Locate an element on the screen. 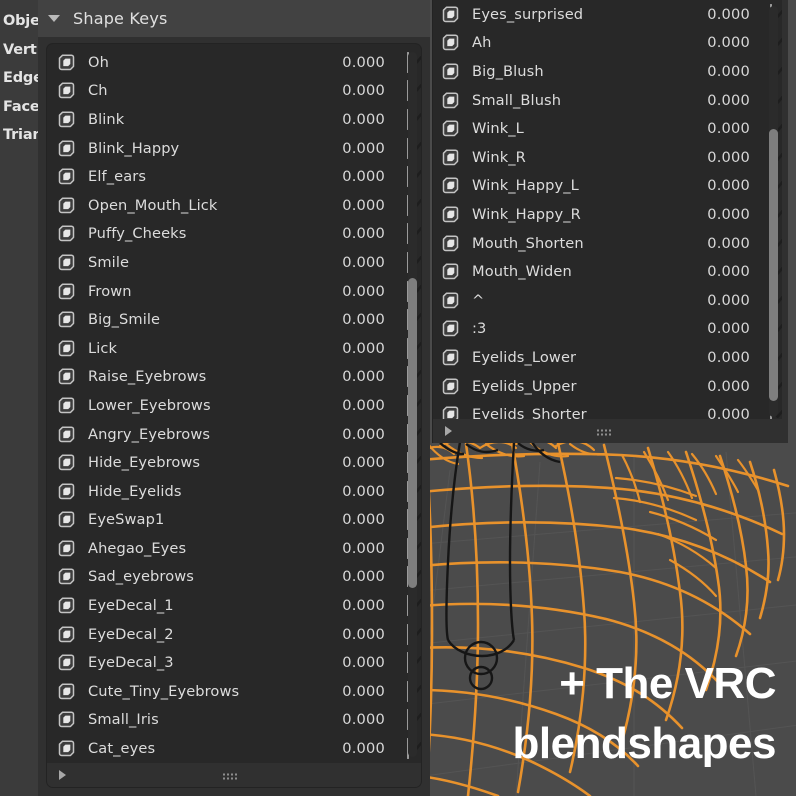  shape-key-row: Small_Blush 0.000 is located at coordinates (607, 100).